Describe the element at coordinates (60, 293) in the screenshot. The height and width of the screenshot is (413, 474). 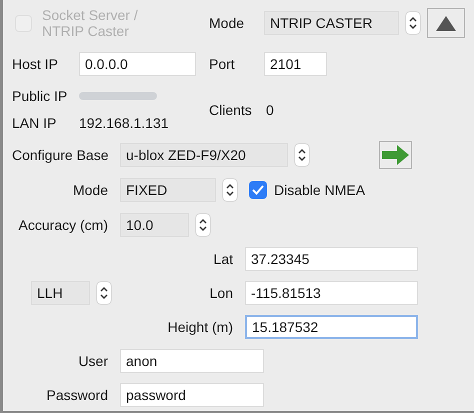
I see `dropdown: LLH` at that location.